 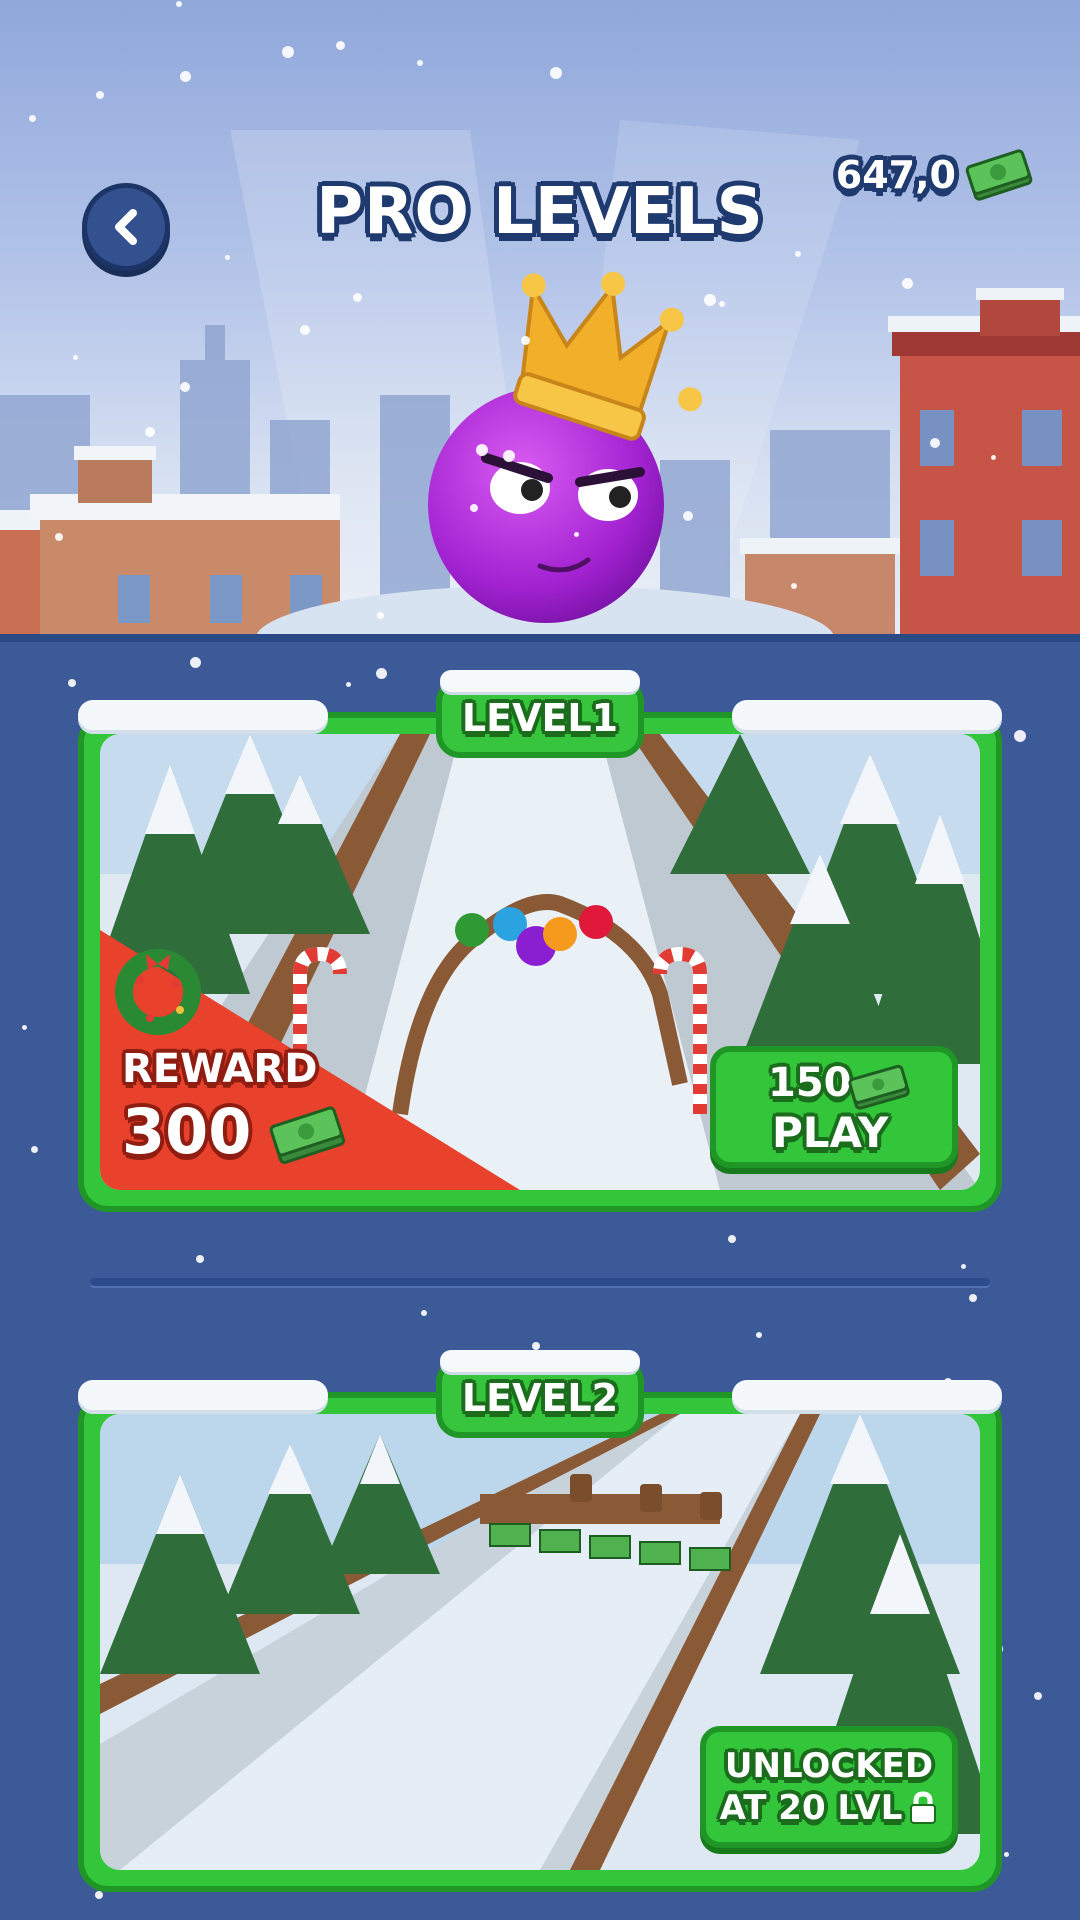 What do you see at coordinates (810, 1083) in the screenshot?
I see `play-cost: 150` at bounding box center [810, 1083].